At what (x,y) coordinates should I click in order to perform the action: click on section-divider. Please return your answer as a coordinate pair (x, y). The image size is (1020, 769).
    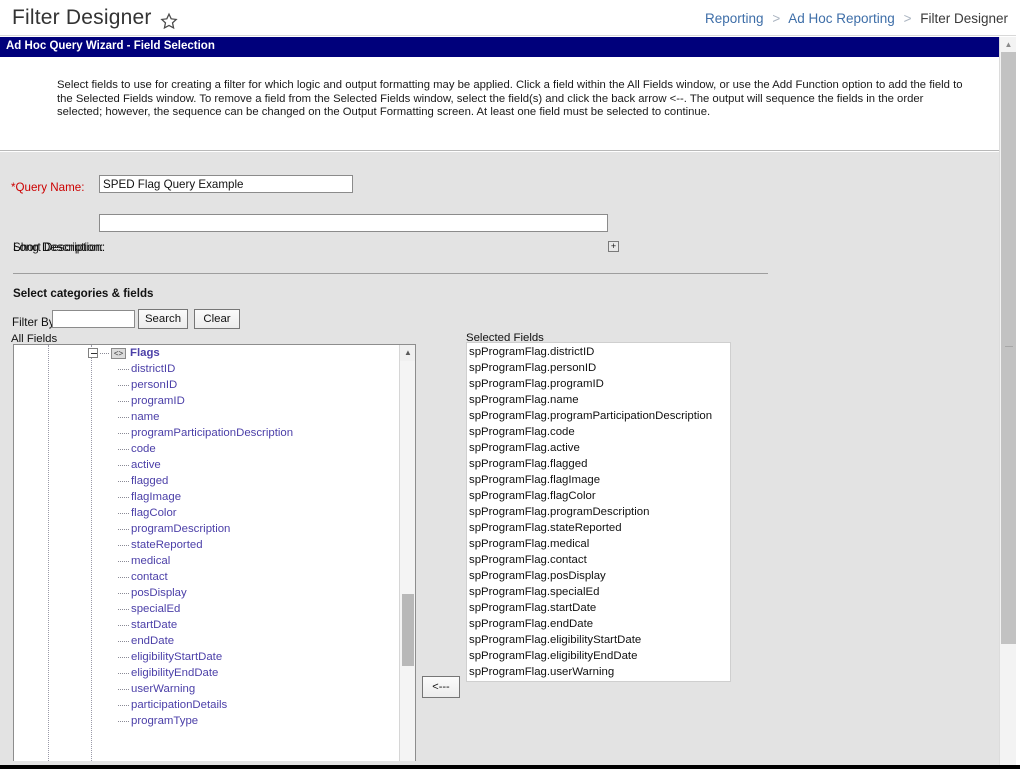
    Looking at the image, I should click on (390, 273).